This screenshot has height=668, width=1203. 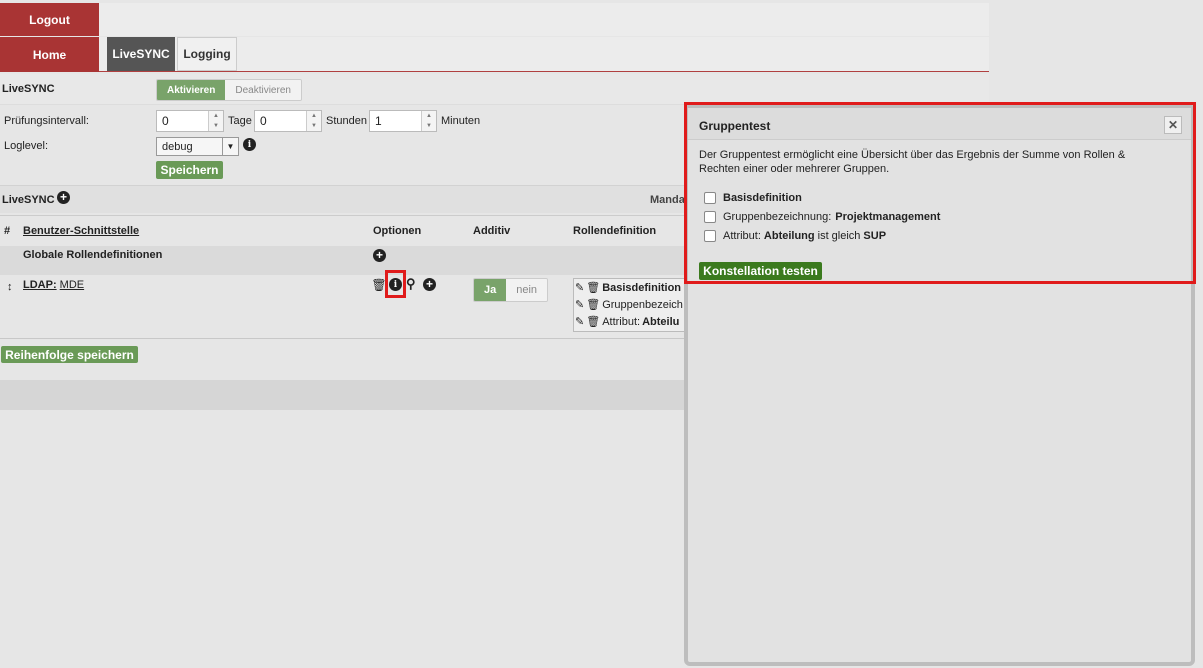 What do you see at coordinates (165, 121) in the screenshot?
I see `days-value: 0` at bounding box center [165, 121].